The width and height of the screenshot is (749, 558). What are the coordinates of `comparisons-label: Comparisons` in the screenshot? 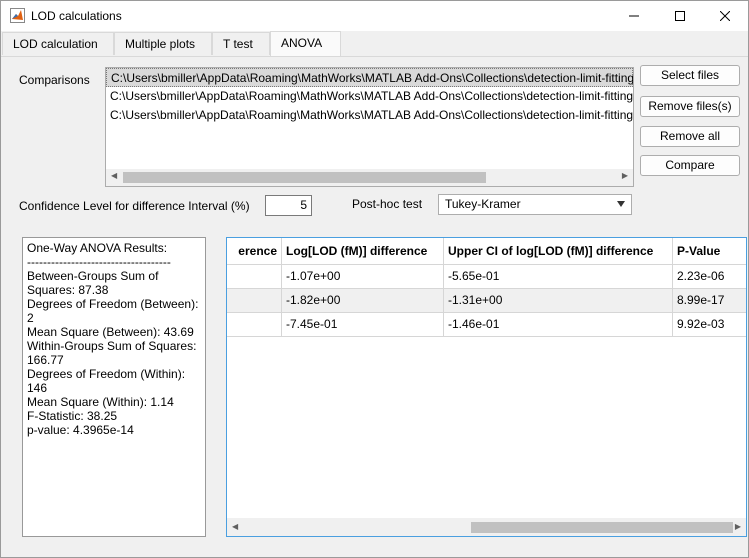 It's located at (54, 80).